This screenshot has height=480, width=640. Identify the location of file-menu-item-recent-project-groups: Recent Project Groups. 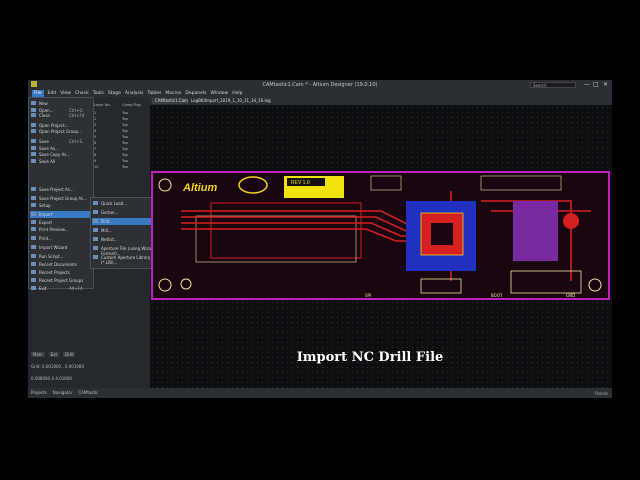
(61, 280).